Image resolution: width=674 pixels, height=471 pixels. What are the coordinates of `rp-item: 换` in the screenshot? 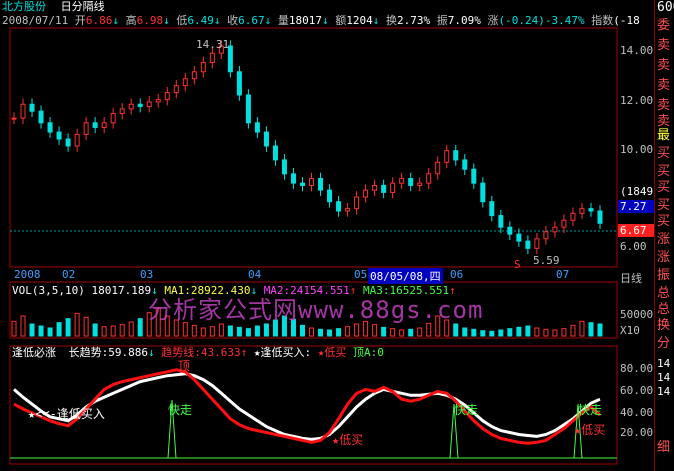 It's located at (663, 326).